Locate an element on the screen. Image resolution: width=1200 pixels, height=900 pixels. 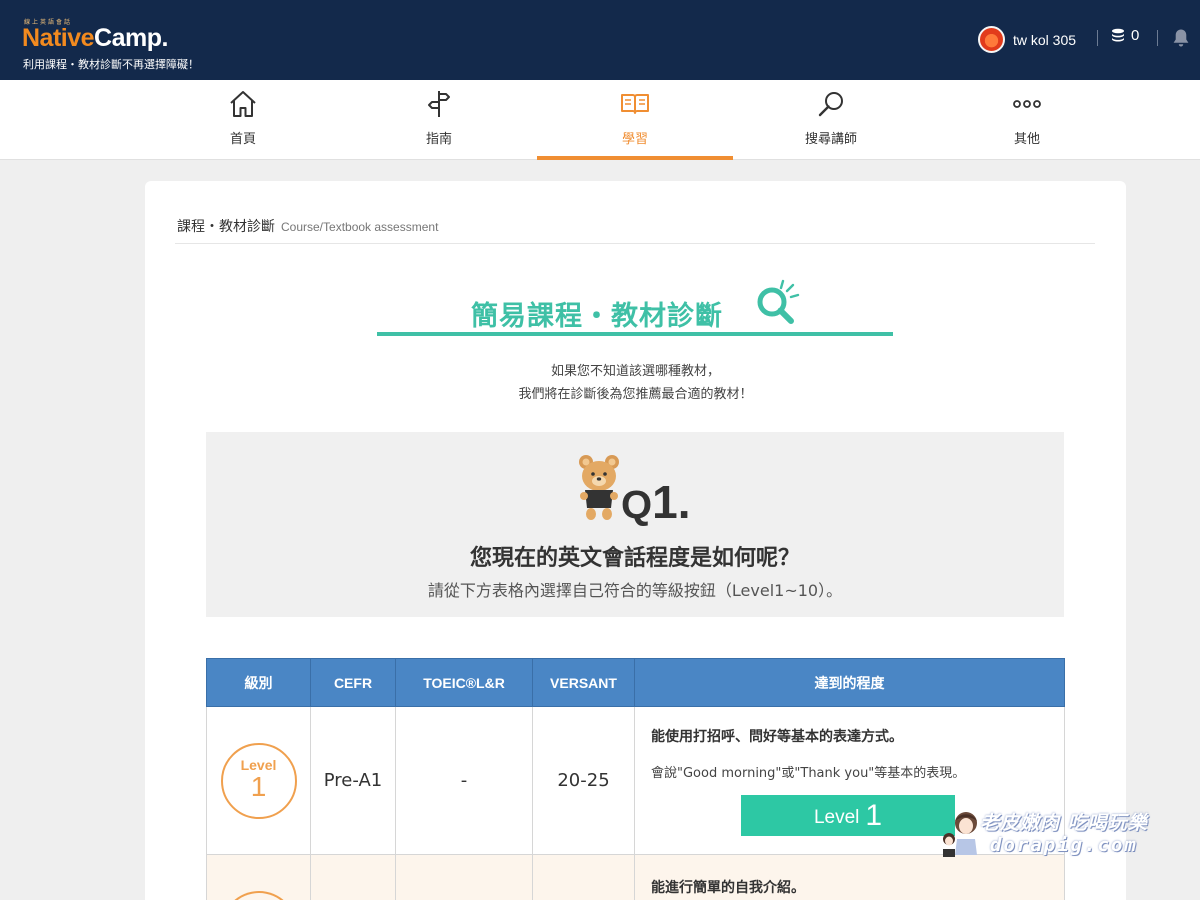
title-underline is located at coordinates (635, 334).